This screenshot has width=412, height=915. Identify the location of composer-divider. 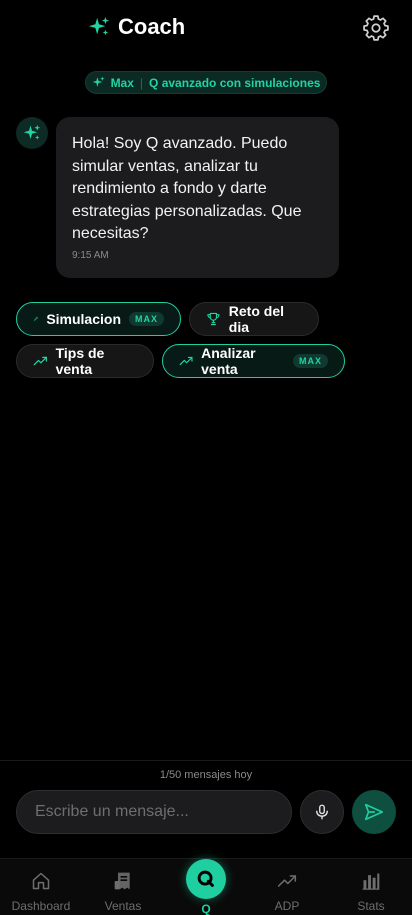
(206, 760).